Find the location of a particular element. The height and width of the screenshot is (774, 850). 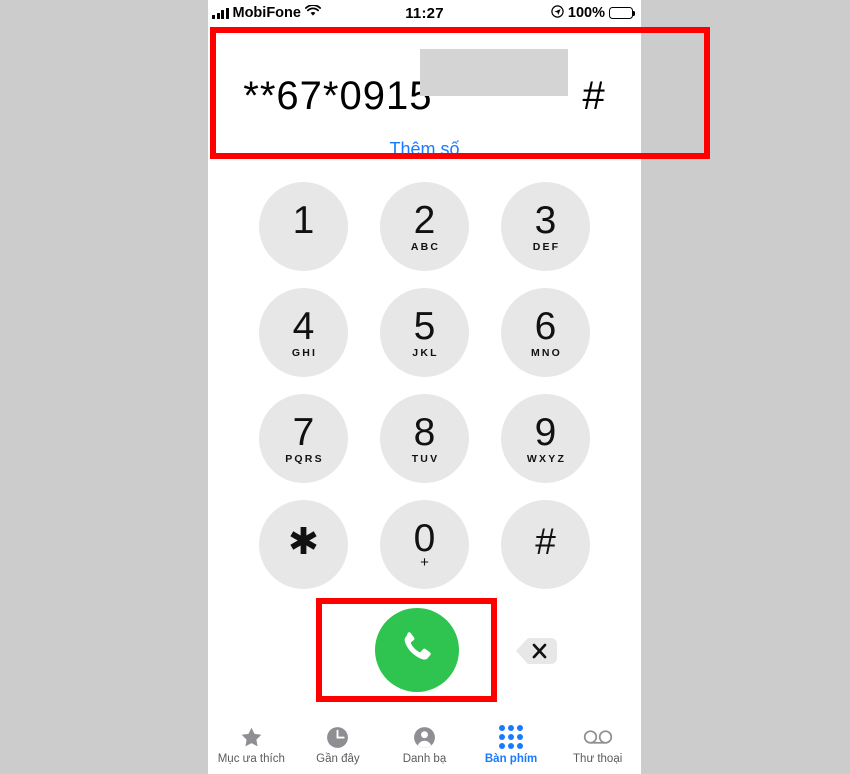

person-circle-icon is located at coordinates (424, 737).